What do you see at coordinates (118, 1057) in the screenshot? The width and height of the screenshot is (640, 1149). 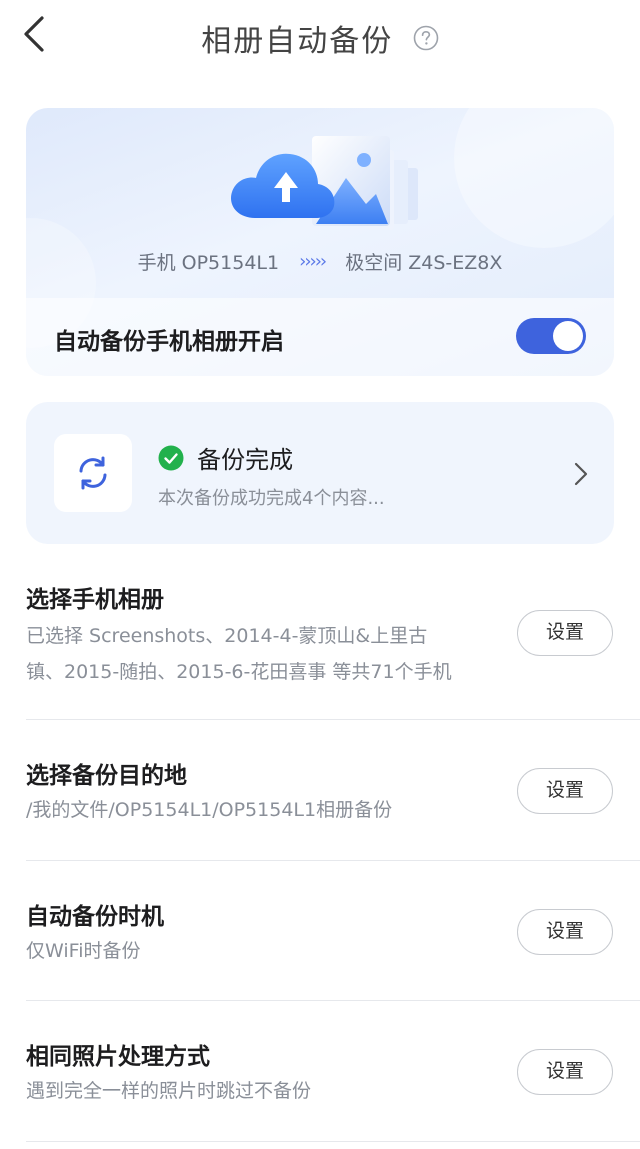 I see `setting-title: 相同照片处理方式` at bounding box center [118, 1057].